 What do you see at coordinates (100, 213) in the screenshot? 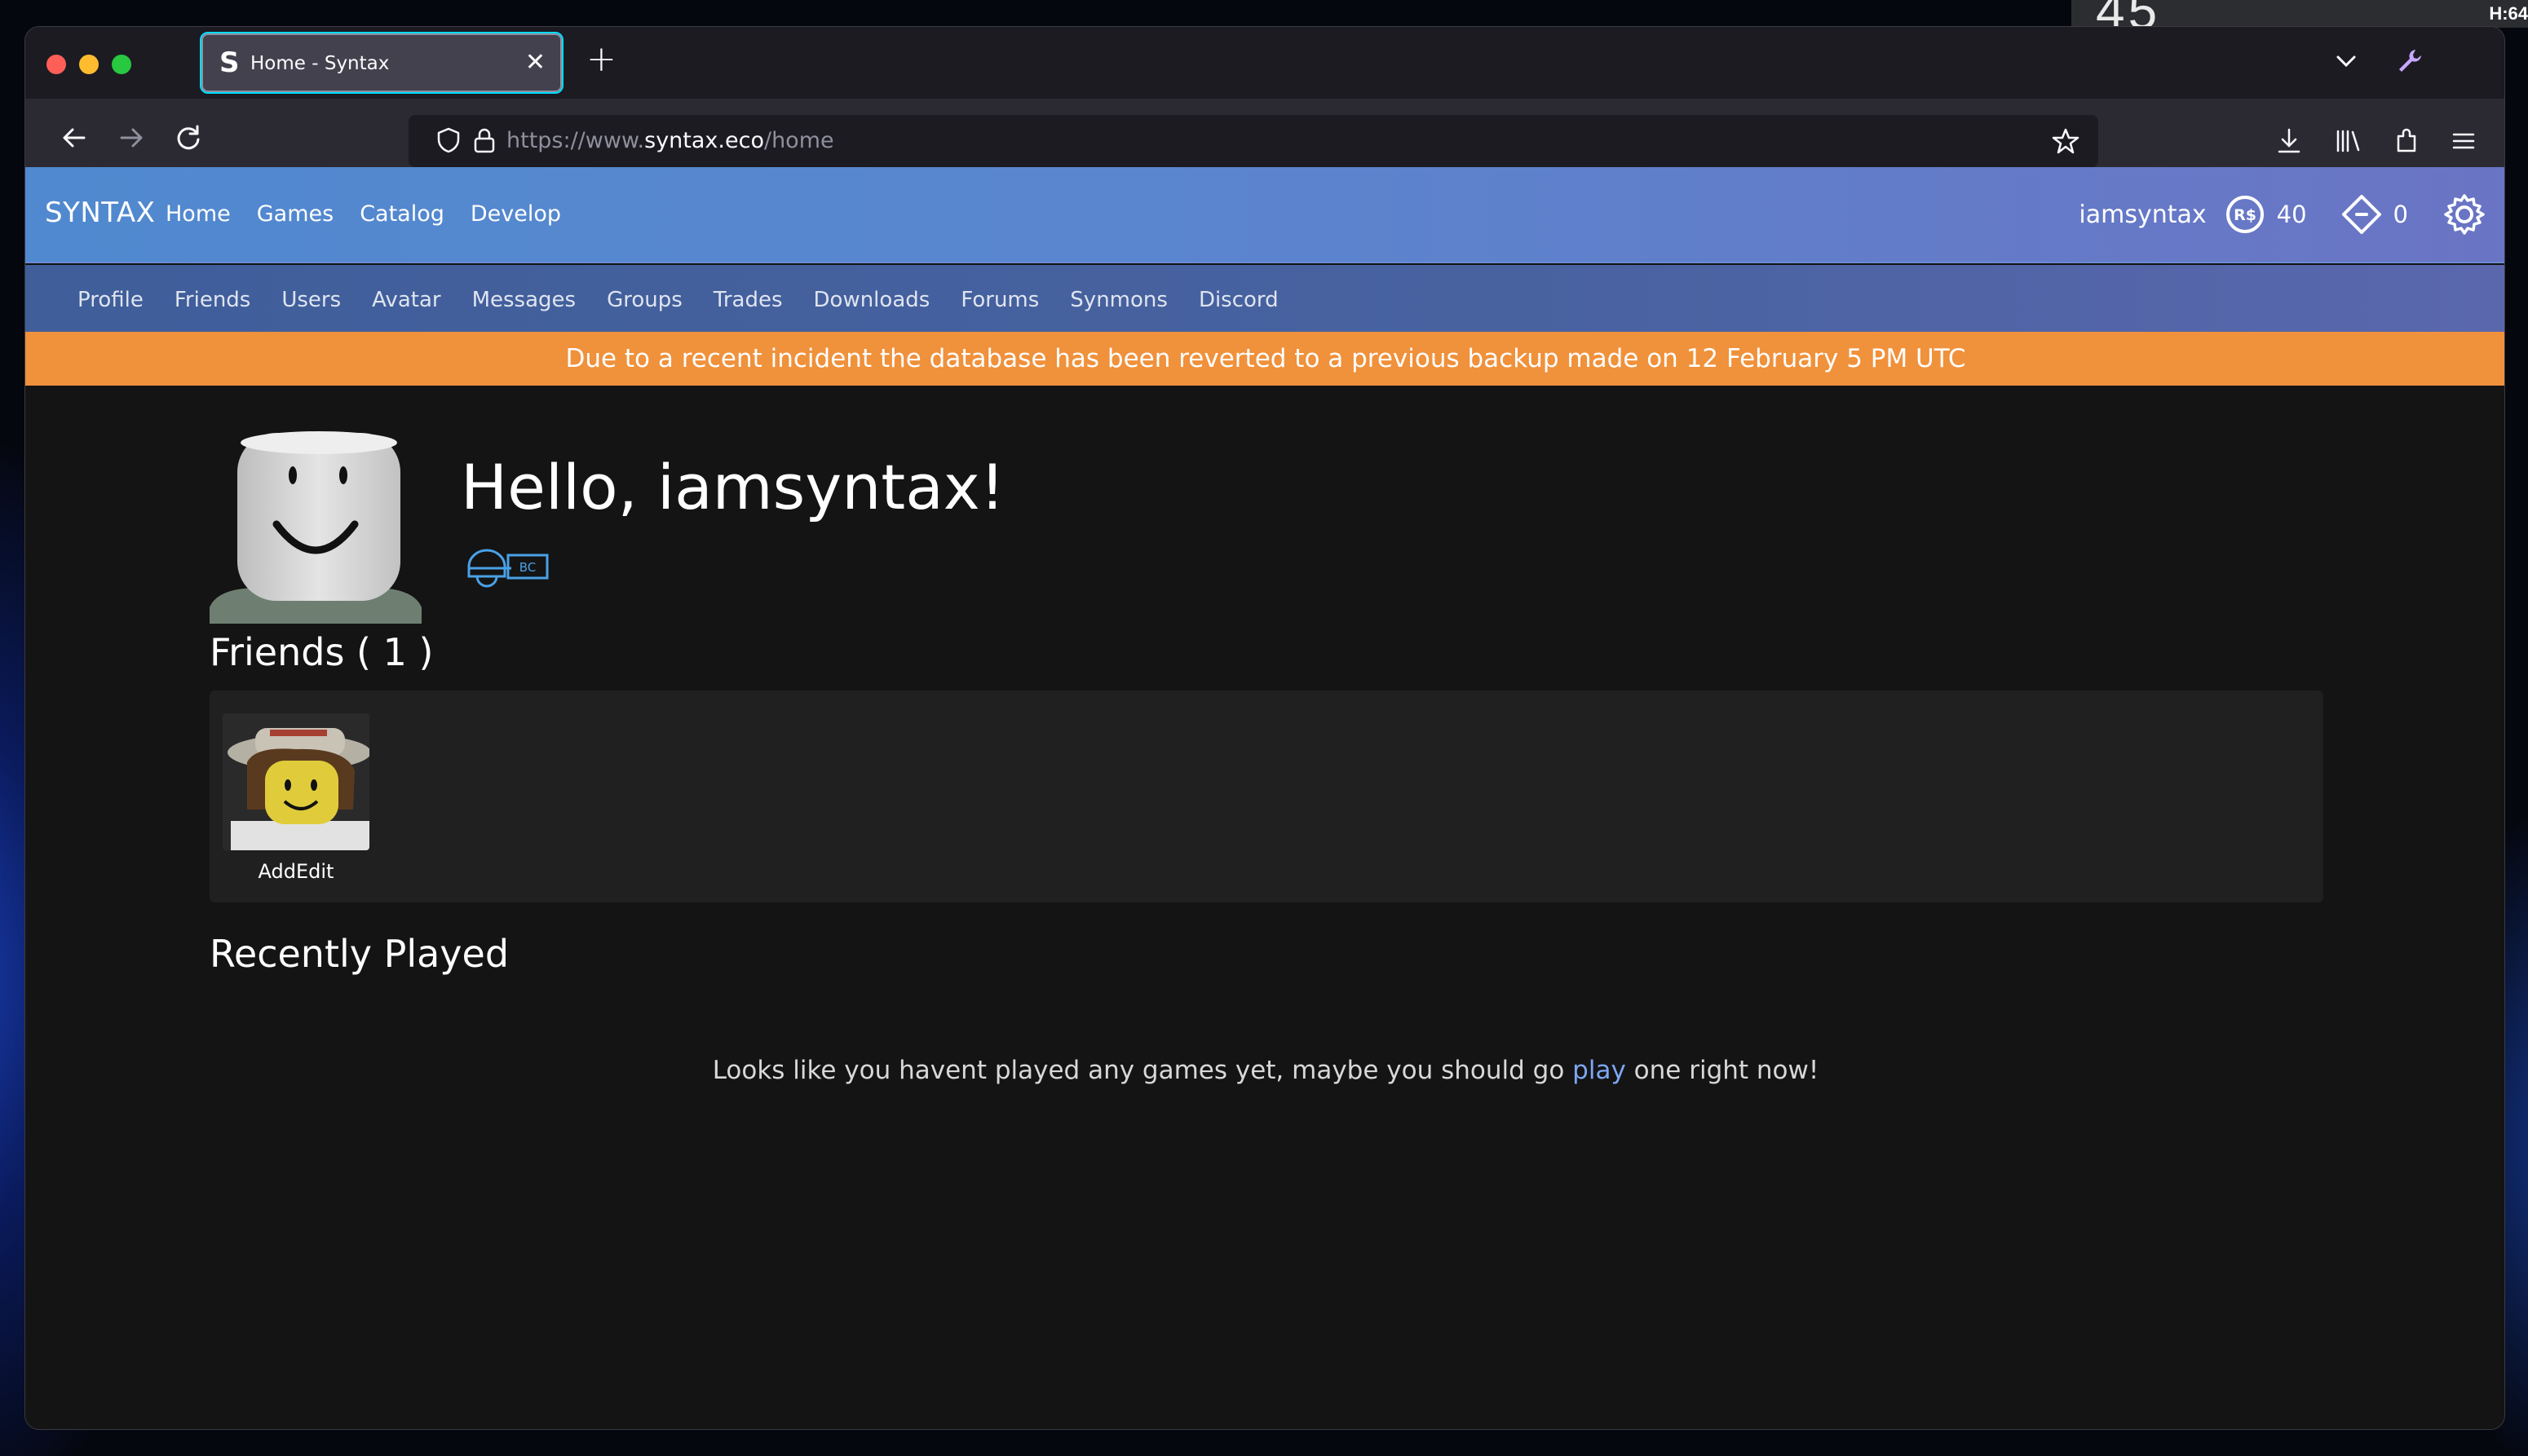
I see `site-logo: SYNTAX` at bounding box center [100, 213].